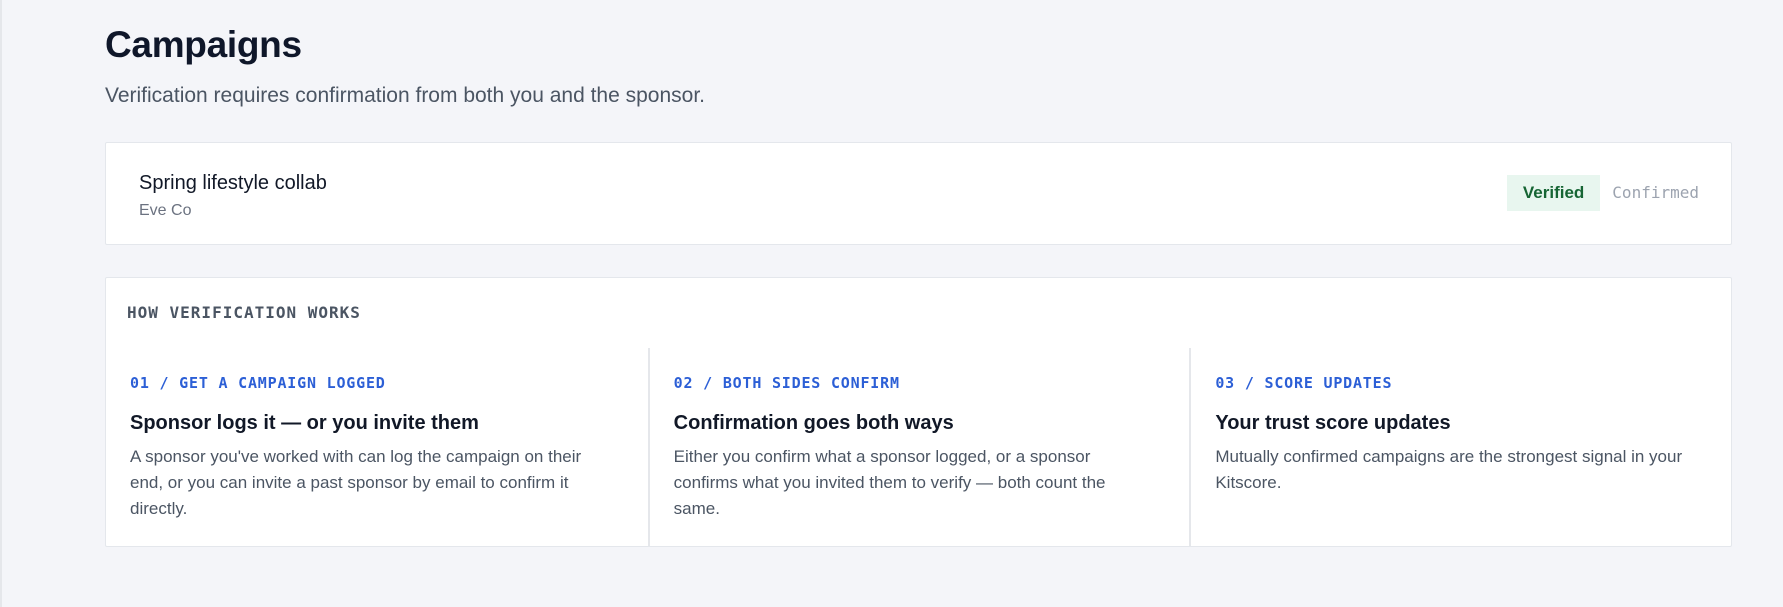  Describe the element at coordinates (258, 383) in the screenshot. I see `step-label: 01 / GET A CAMPAIGN LOGGED` at that location.